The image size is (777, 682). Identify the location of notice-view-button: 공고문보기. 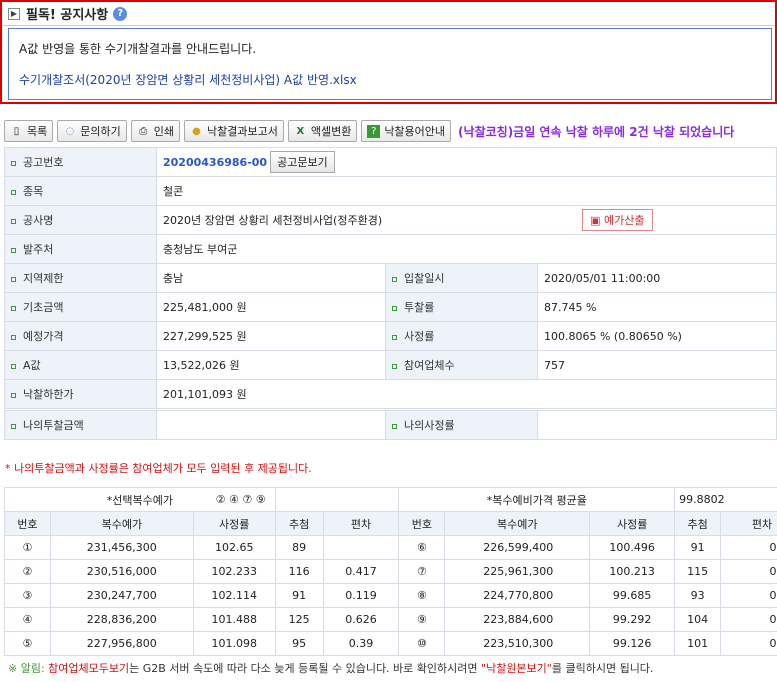
(302, 162).